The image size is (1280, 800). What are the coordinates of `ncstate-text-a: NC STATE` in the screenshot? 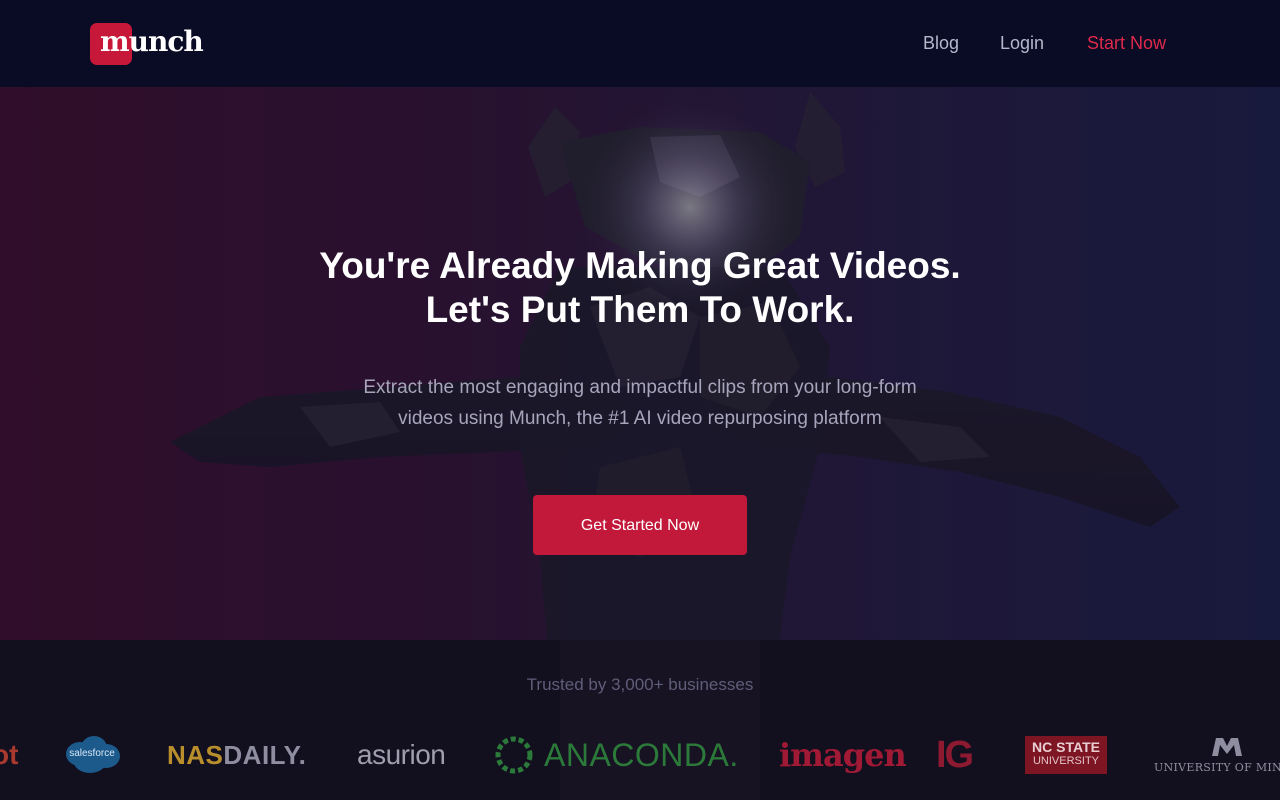 It's located at (1066, 747).